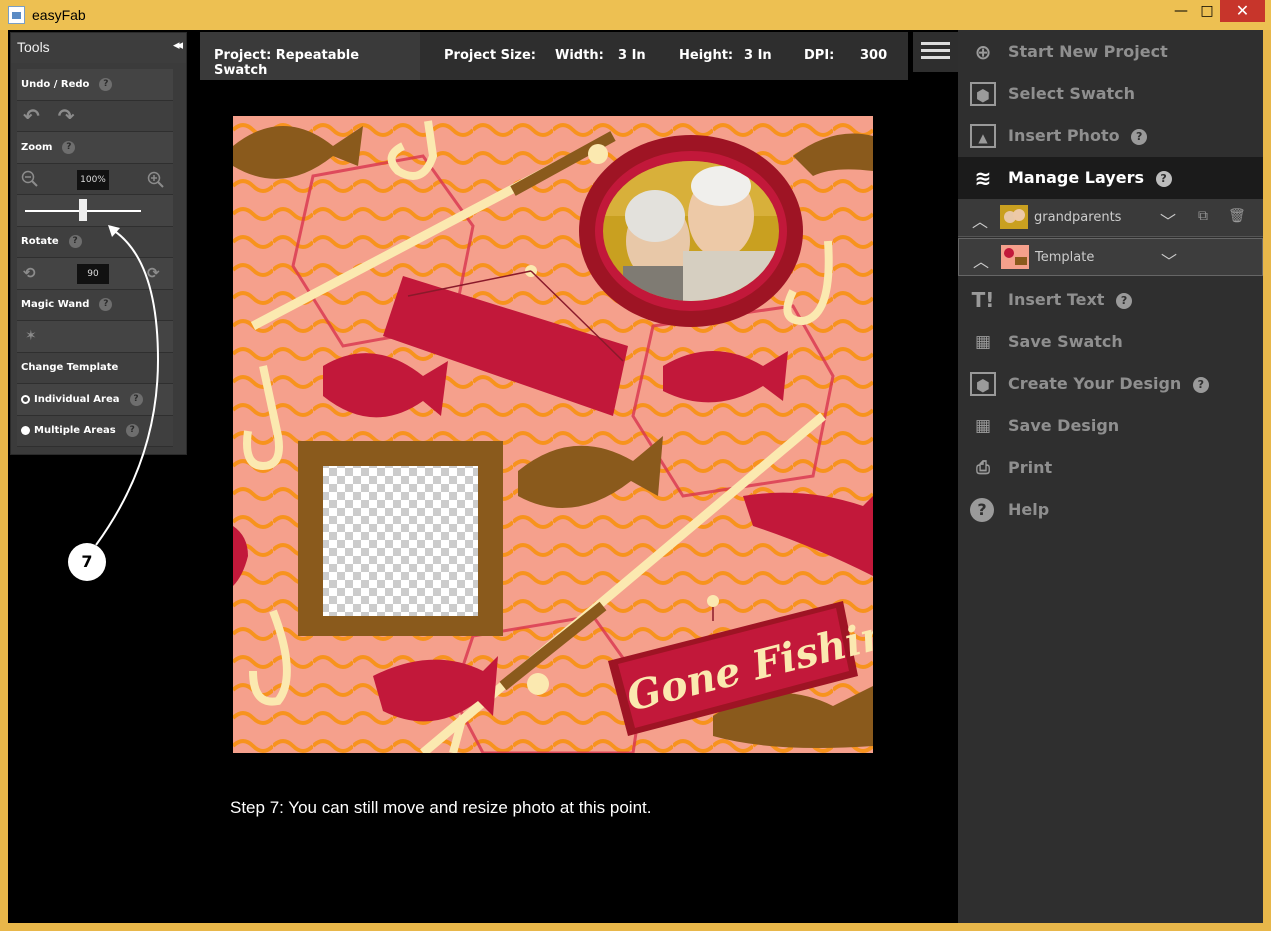 The image size is (1271, 931). Describe the element at coordinates (400, 541) in the screenshot. I see `transparent-photo-area` at that location.